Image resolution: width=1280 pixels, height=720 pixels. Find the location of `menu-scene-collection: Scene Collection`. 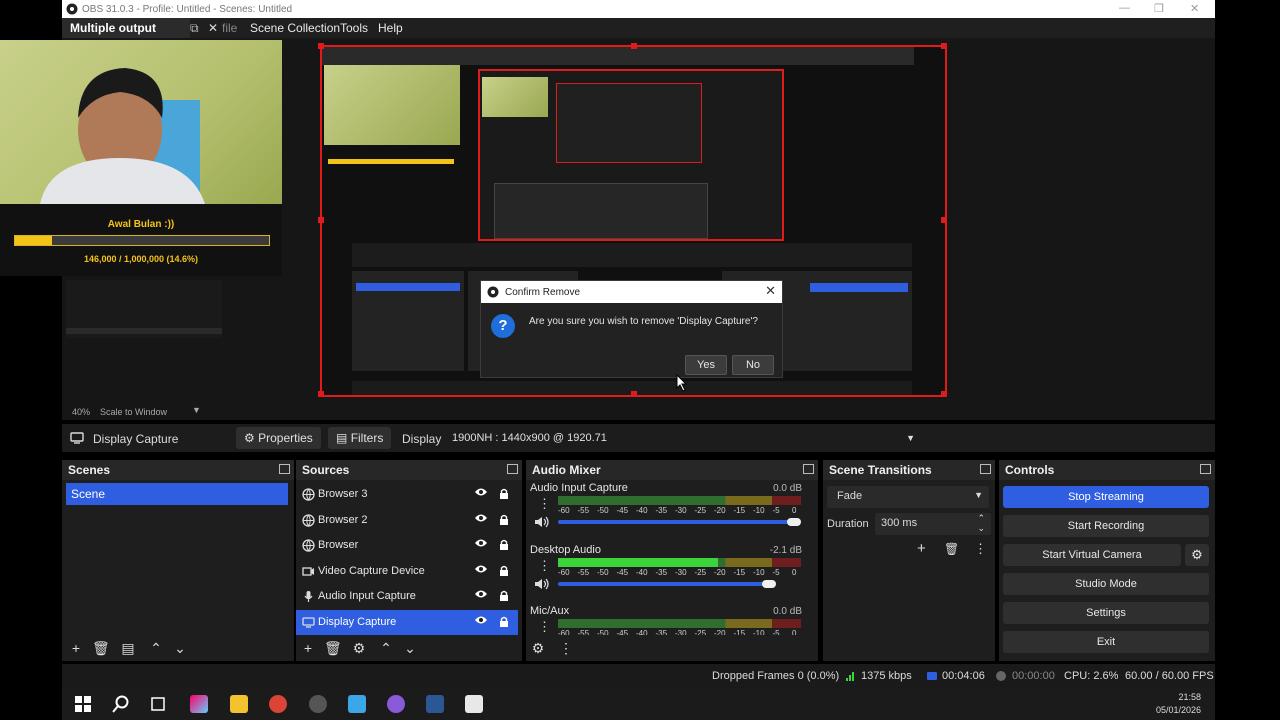

menu-scene-collection: Scene Collection is located at coordinates (295, 28).